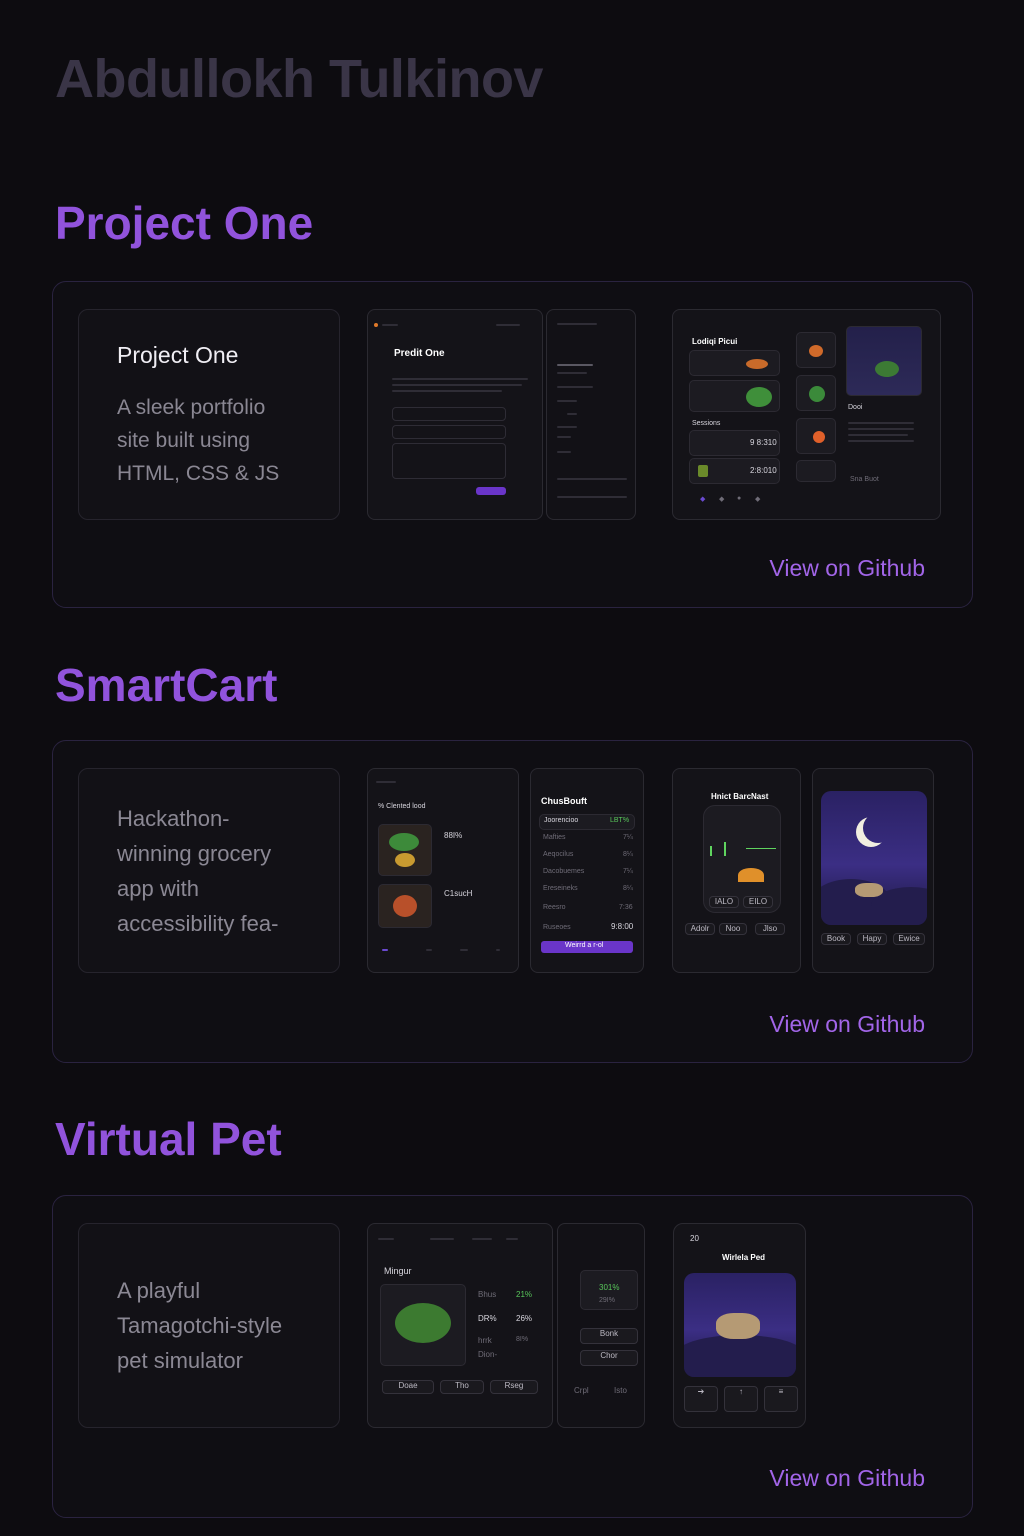  I want to click on stat-value: 26%, so click(524, 1318).